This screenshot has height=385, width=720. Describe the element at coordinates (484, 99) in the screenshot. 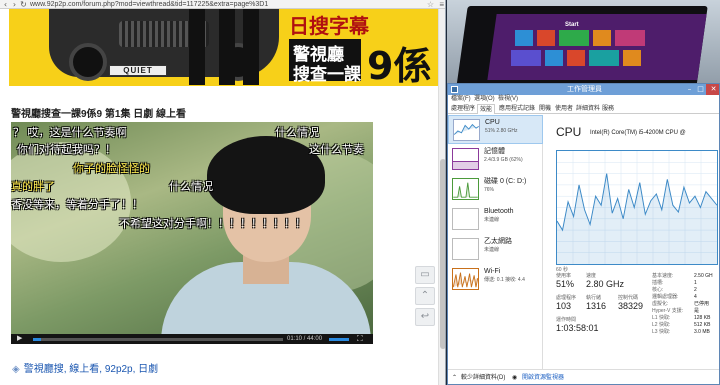

I see `menu-options: 選項(O)` at that location.